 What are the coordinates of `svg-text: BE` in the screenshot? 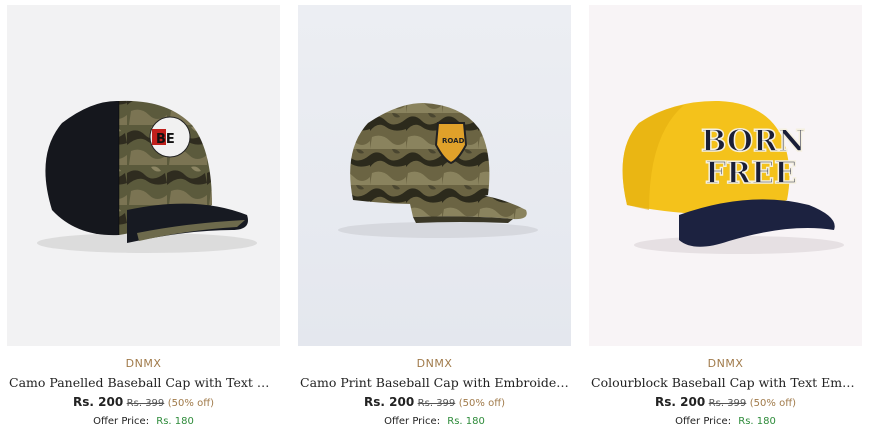 It's located at (165, 139).